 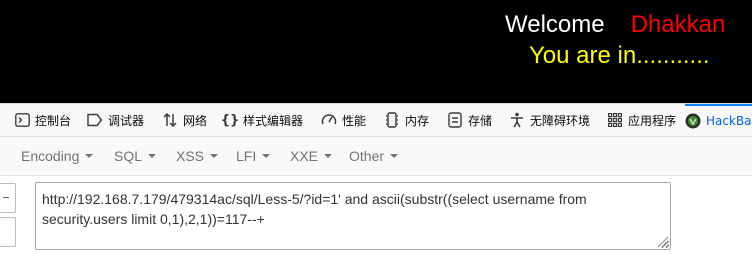 What do you see at coordinates (53, 120) in the screenshot?
I see `tab-console-label: 控制台` at bounding box center [53, 120].